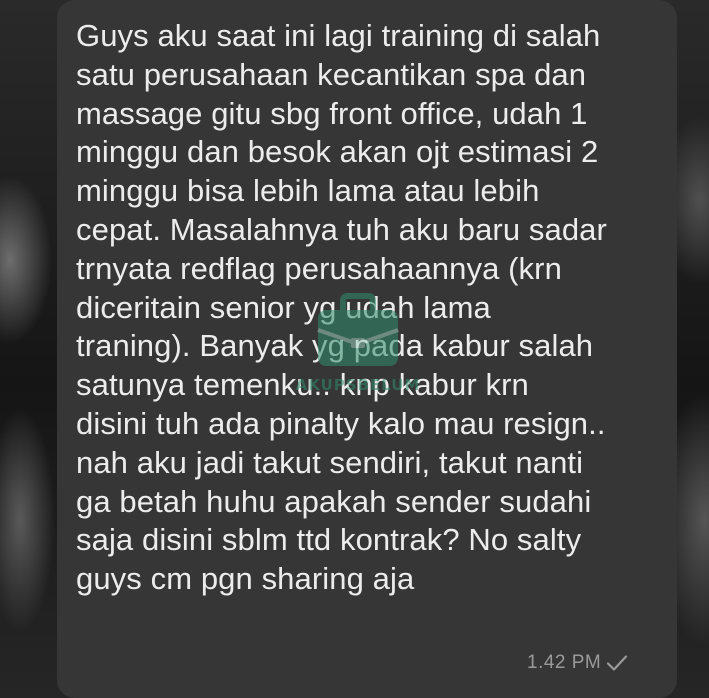 The width and height of the screenshot is (709, 698). What do you see at coordinates (330, 462) in the screenshot?
I see `message-line: nah aku jadi takut sendiri, takut nanti` at bounding box center [330, 462].